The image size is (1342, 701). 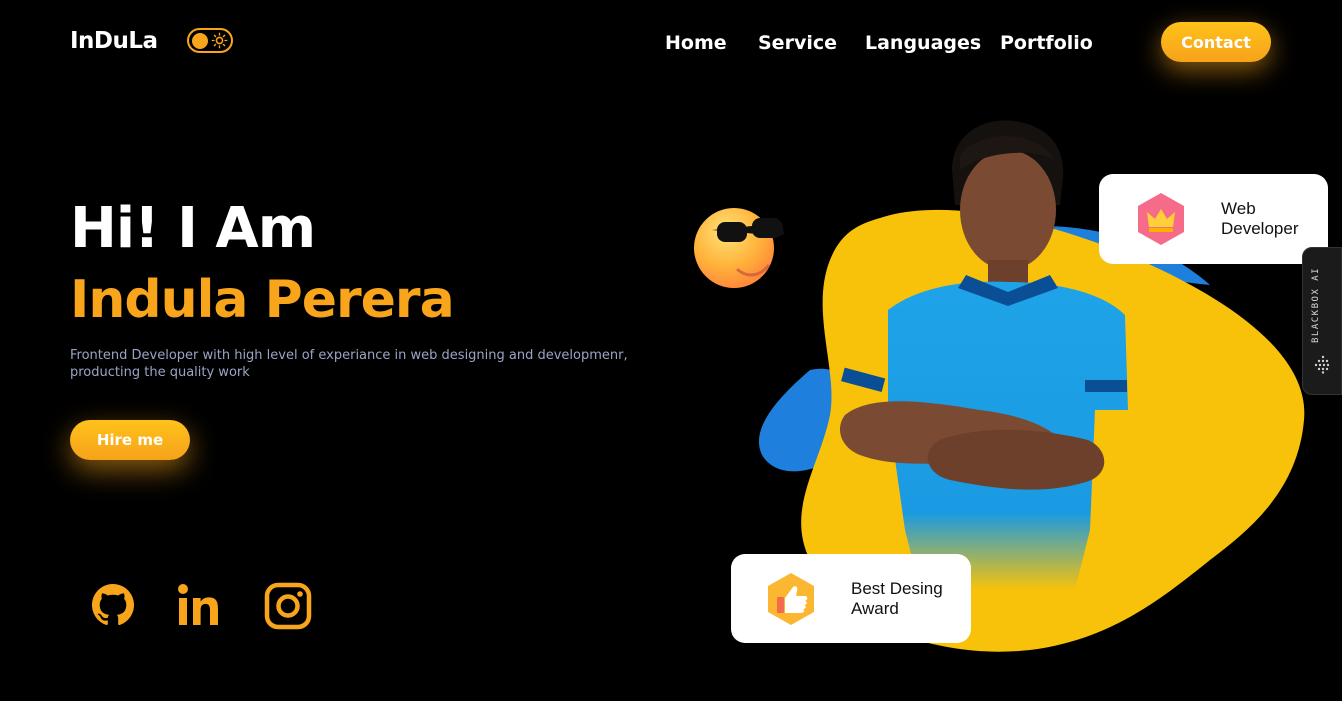 I want to click on nav-portfolio: Portfolio, so click(x=1046, y=43).